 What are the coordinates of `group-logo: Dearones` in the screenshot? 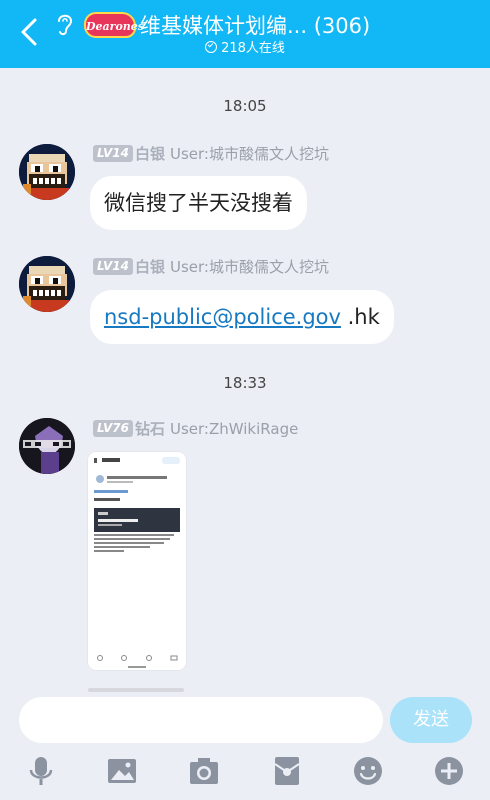 It's located at (114, 25).